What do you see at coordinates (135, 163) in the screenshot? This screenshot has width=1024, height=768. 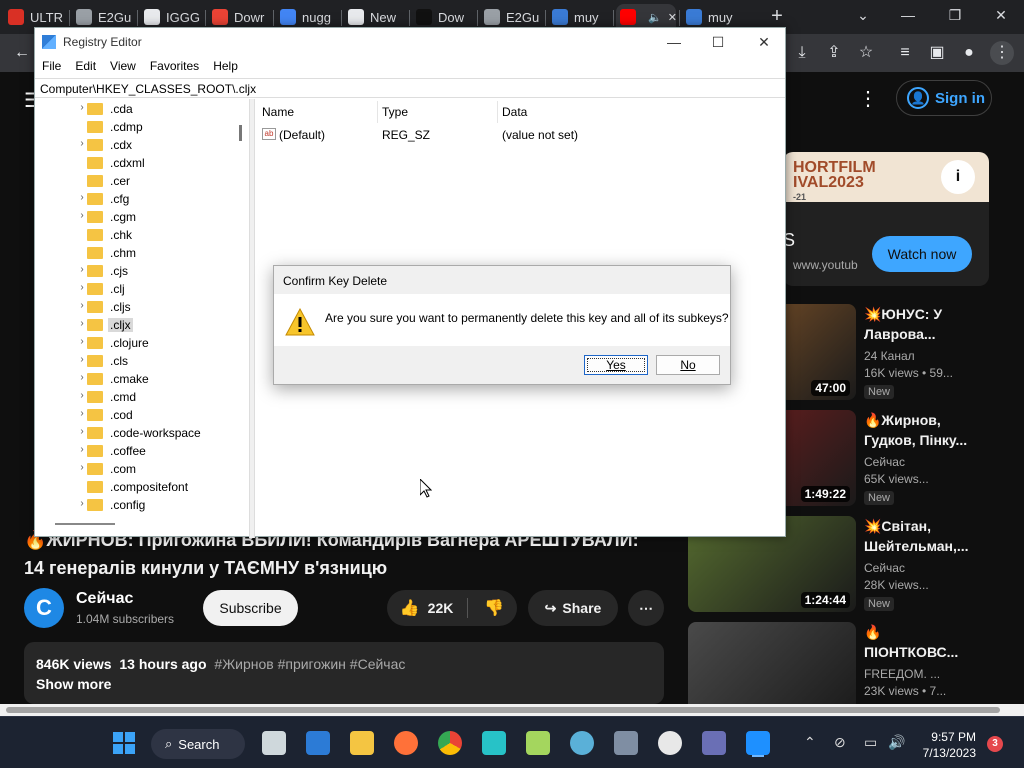 I see `tree-item: .cdxml` at bounding box center [135, 163].